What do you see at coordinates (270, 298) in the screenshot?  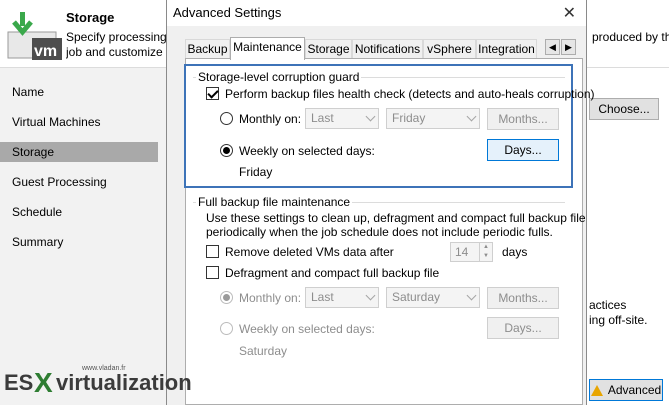 I see `fb-monthly-label: Monthly on:` at bounding box center [270, 298].